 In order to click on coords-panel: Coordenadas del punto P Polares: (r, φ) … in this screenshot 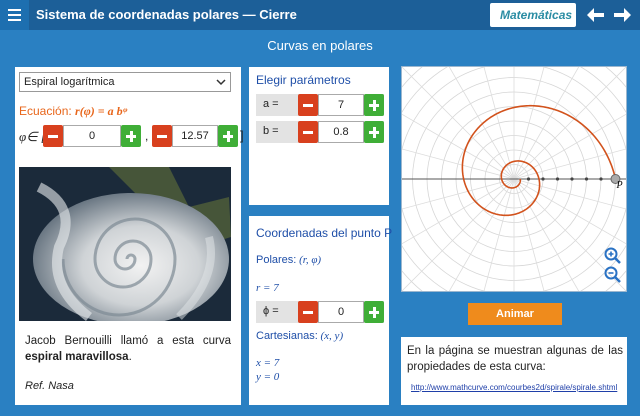, I will do `click(321, 310)`.